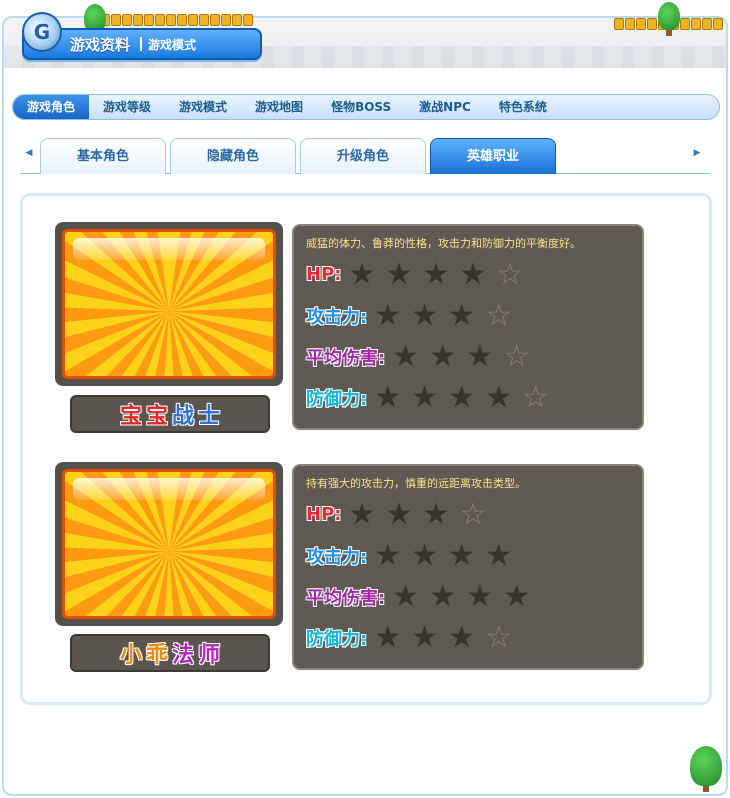 The image size is (730, 798). Describe the element at coordinates (361, 107) in the screenshot. I see `nav-item-4: 怪物BOSS` at that location.